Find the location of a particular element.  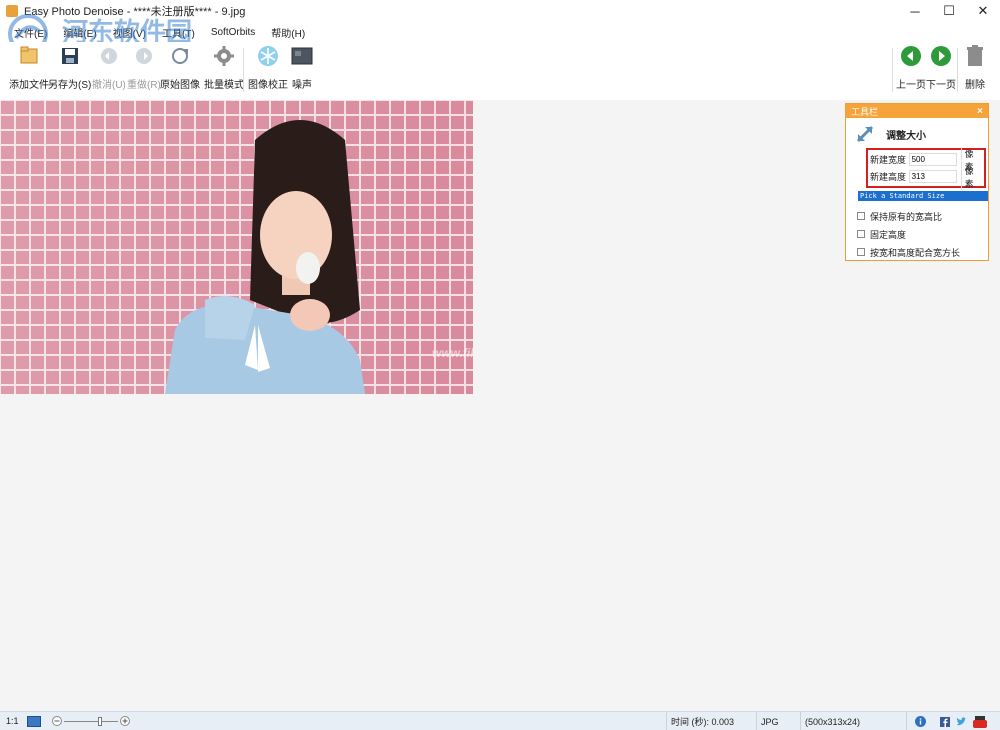

width-input is located at coordinates (932, 159).